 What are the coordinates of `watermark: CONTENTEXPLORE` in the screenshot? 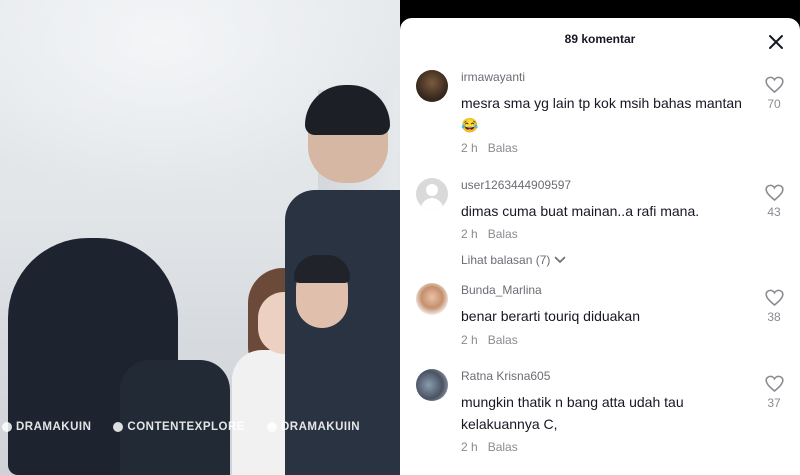 It's located at (179, 427).